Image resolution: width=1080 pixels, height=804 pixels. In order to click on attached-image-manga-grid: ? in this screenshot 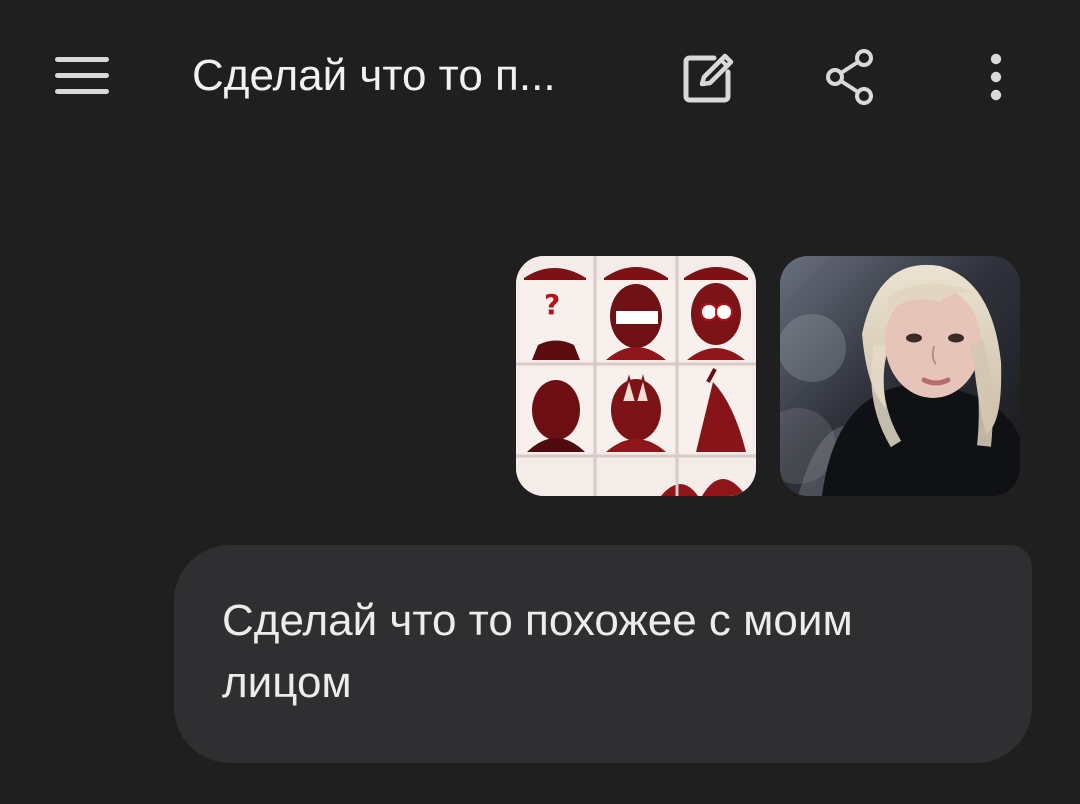, I will do `click(636, 376)`.